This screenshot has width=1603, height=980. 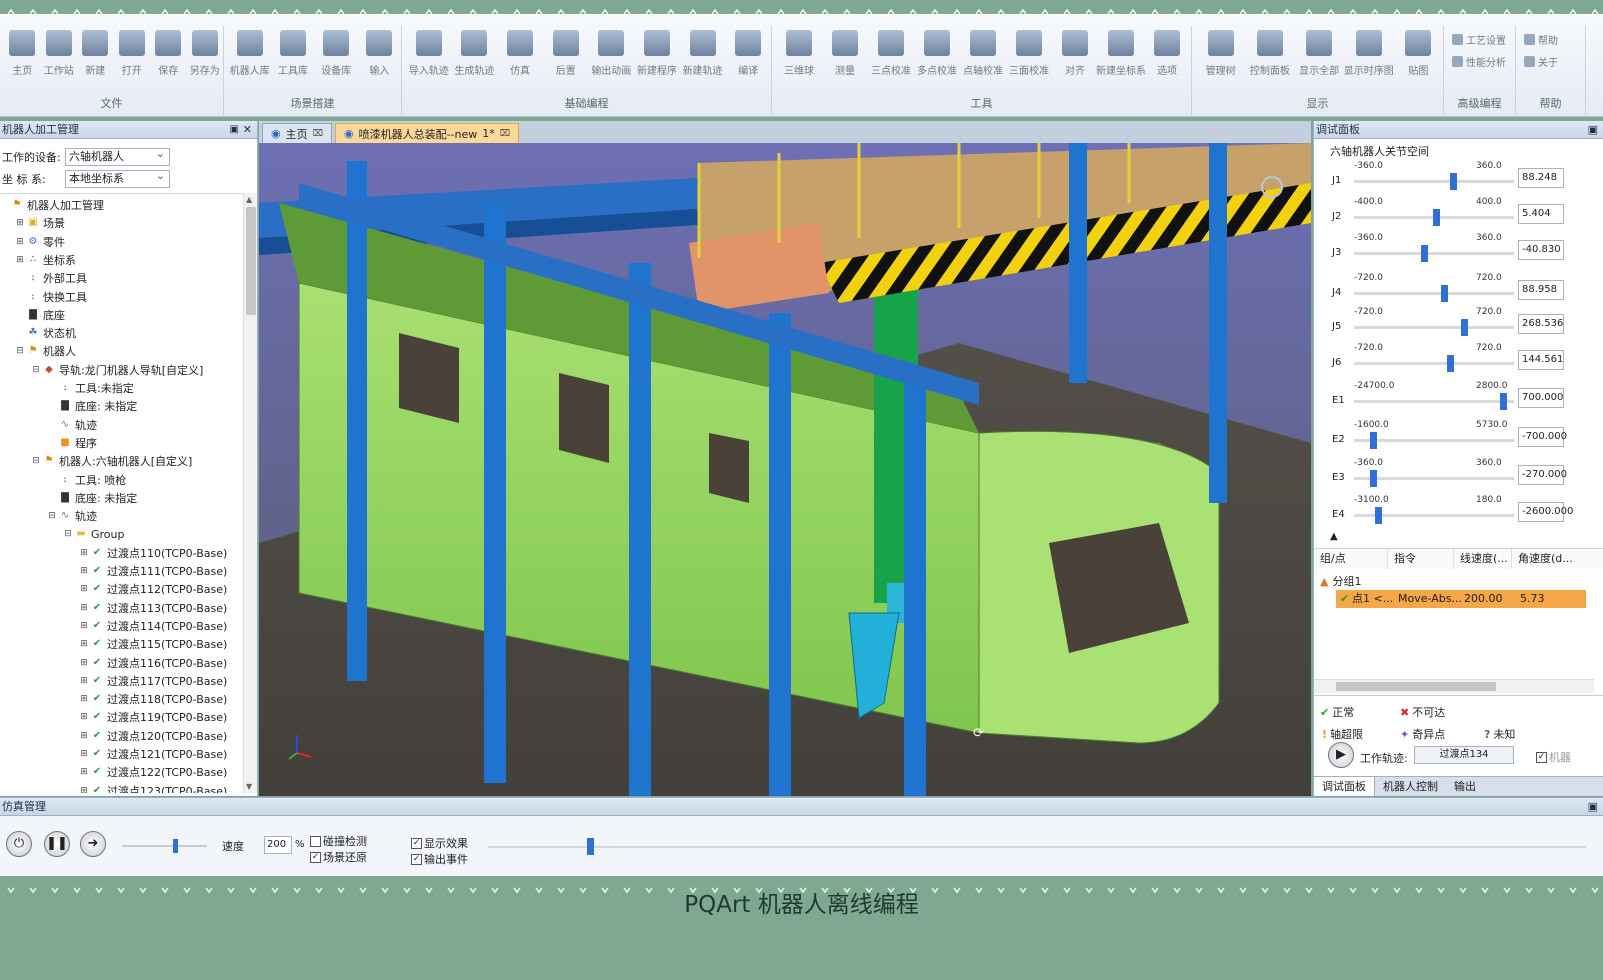 What do you see at coordinates (439, 859) in the screenshot?
I see `output-event: ✓ 输出事件` at bounding box center [439, 859].